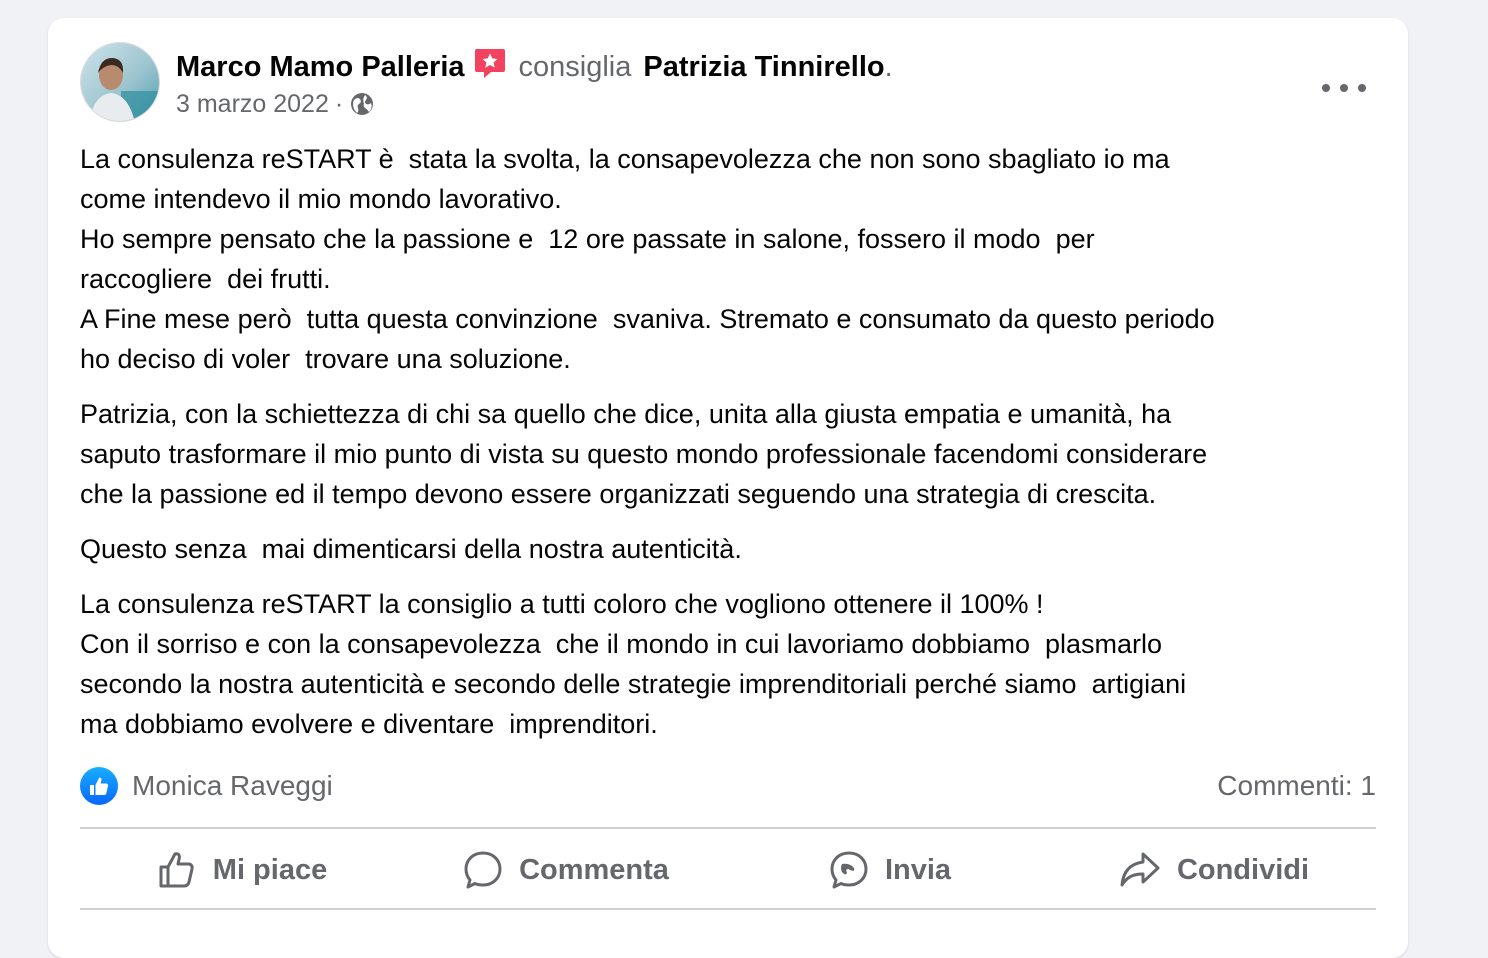 This screenshot has width=1488, height=958. I want to click on send-button: Invia, so click(890, 870).